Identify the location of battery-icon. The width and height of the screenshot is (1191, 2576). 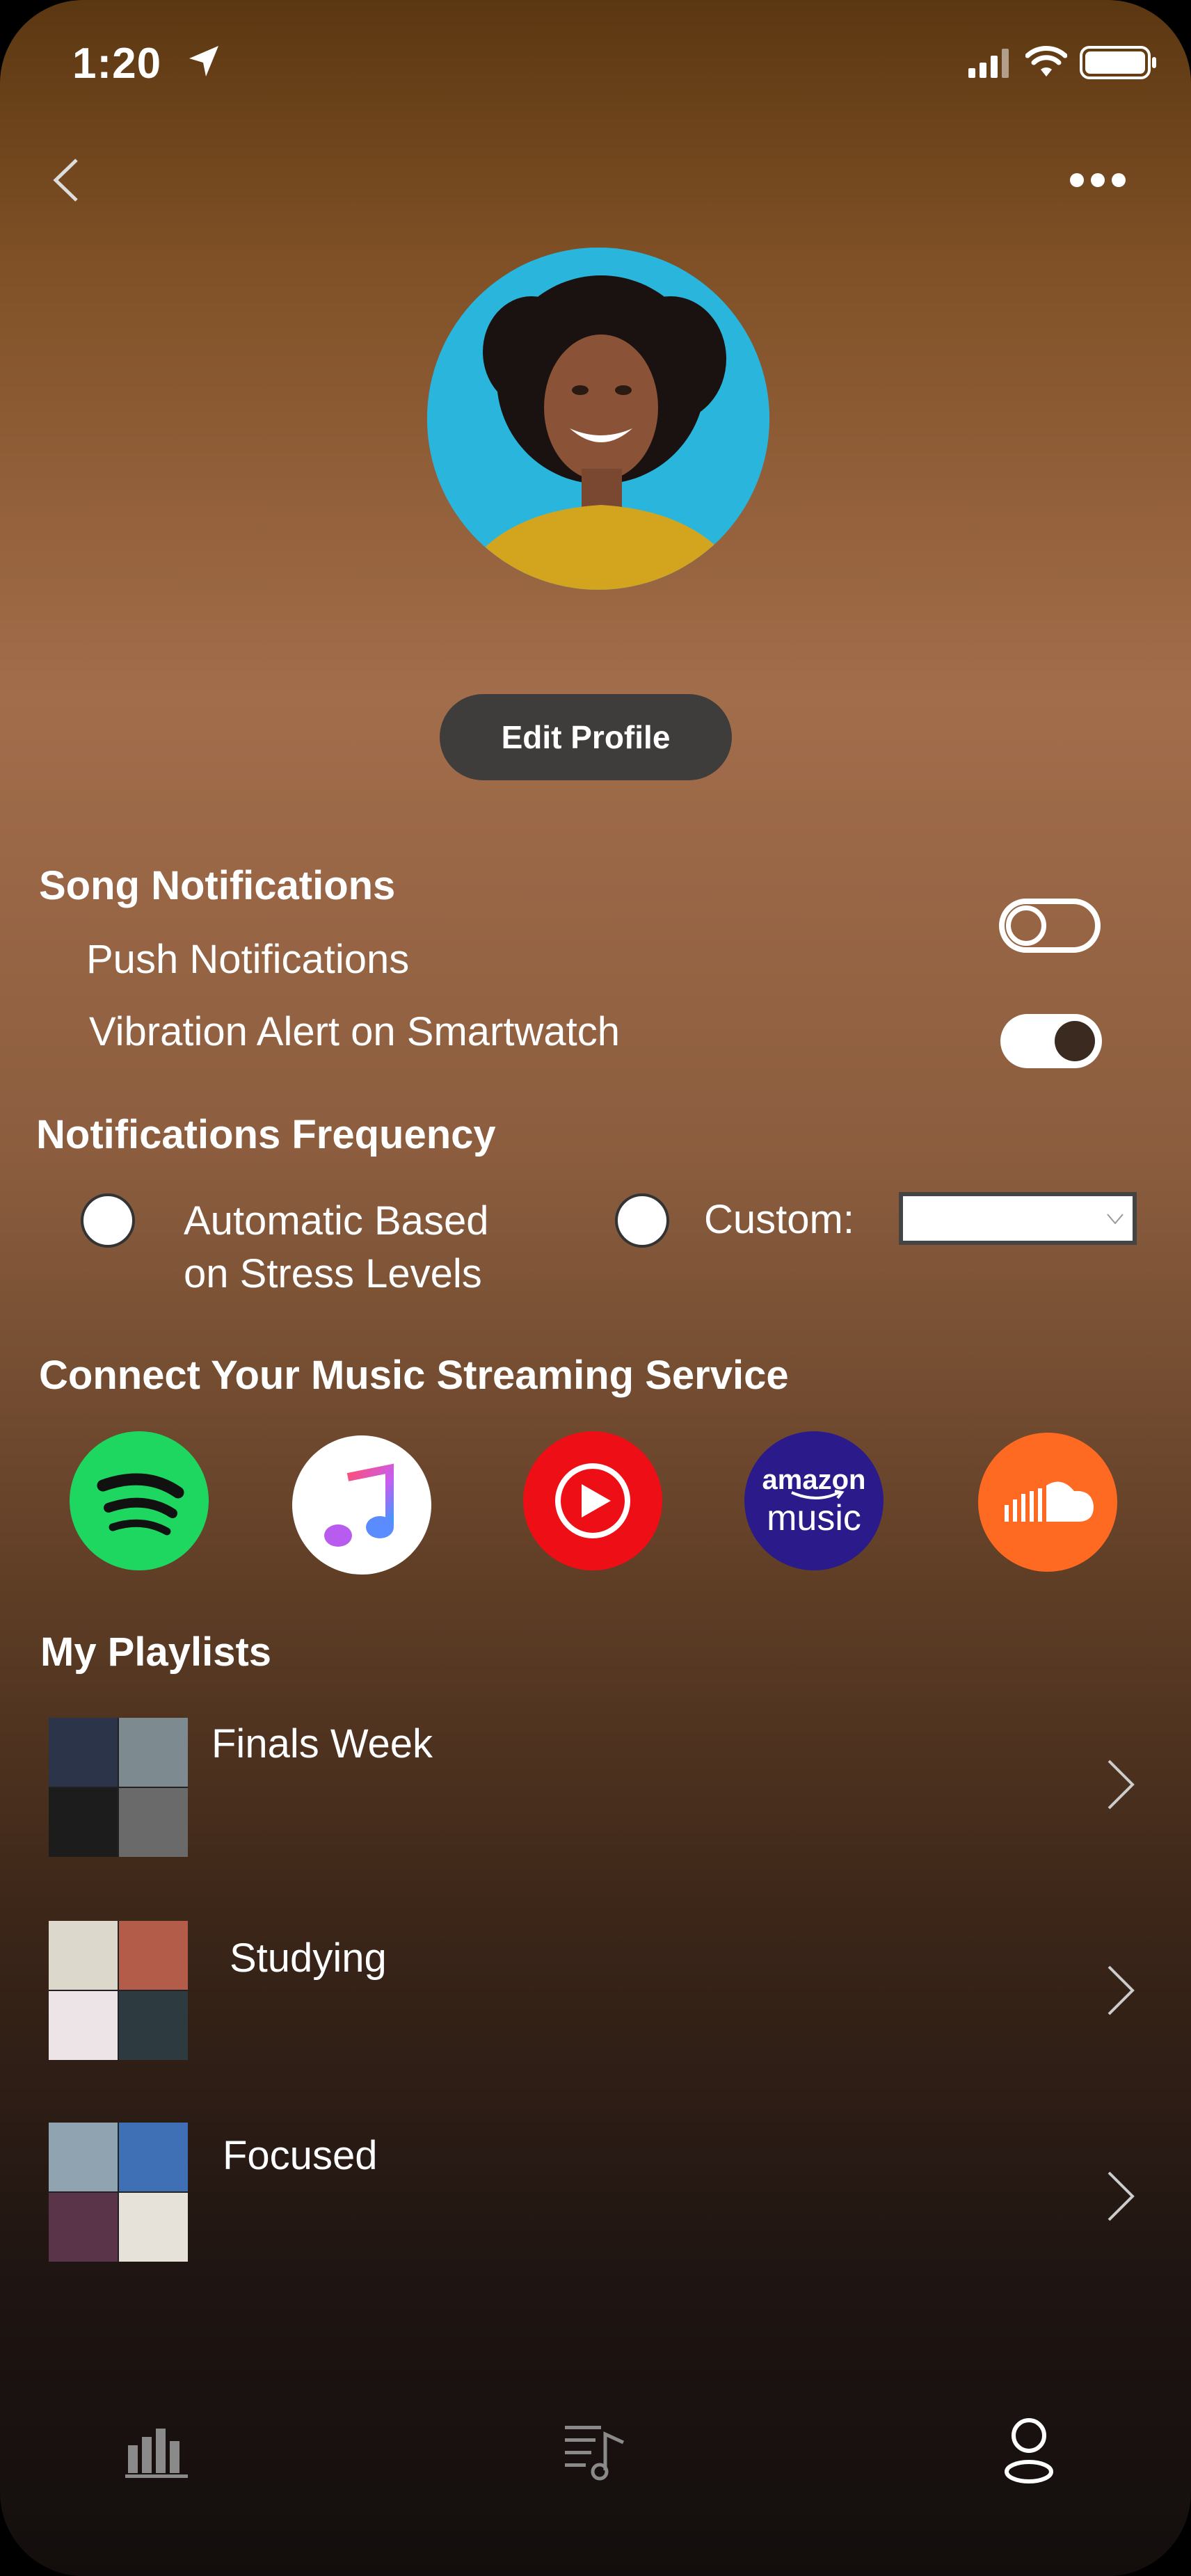
(1118, 62).